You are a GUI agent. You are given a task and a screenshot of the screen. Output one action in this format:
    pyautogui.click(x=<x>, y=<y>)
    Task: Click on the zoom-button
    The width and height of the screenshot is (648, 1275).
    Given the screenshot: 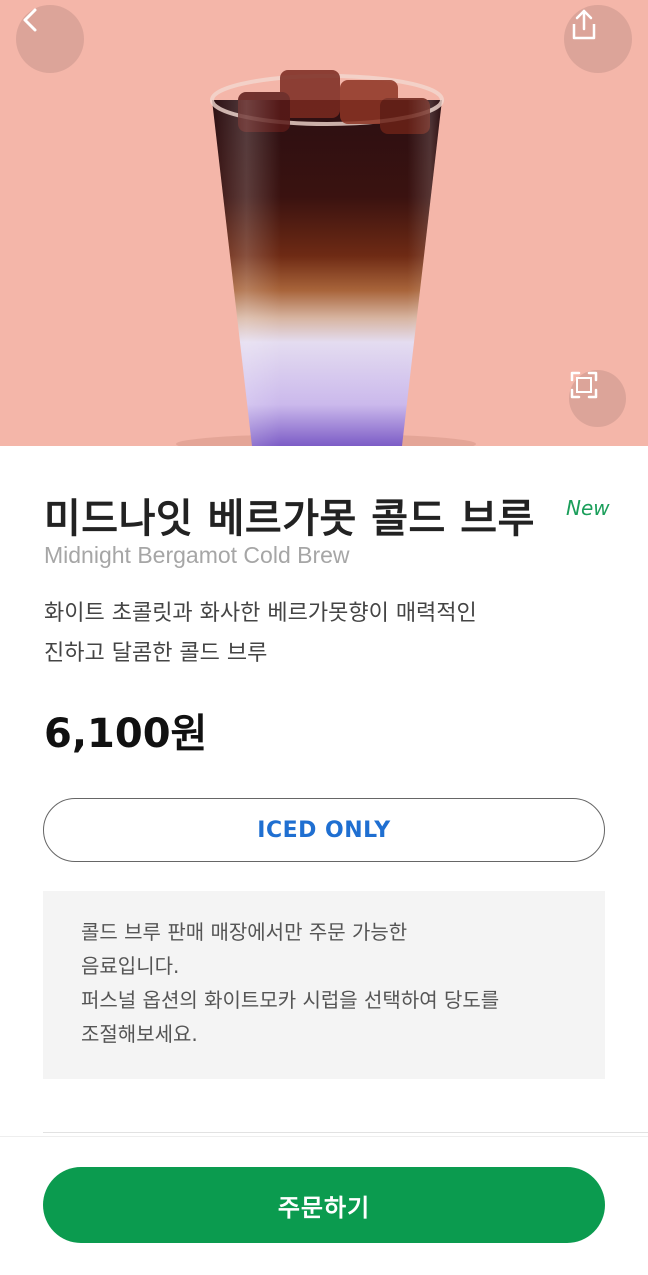 What is the action you would take?
    pyautogui.click(x=597, y=398)
    